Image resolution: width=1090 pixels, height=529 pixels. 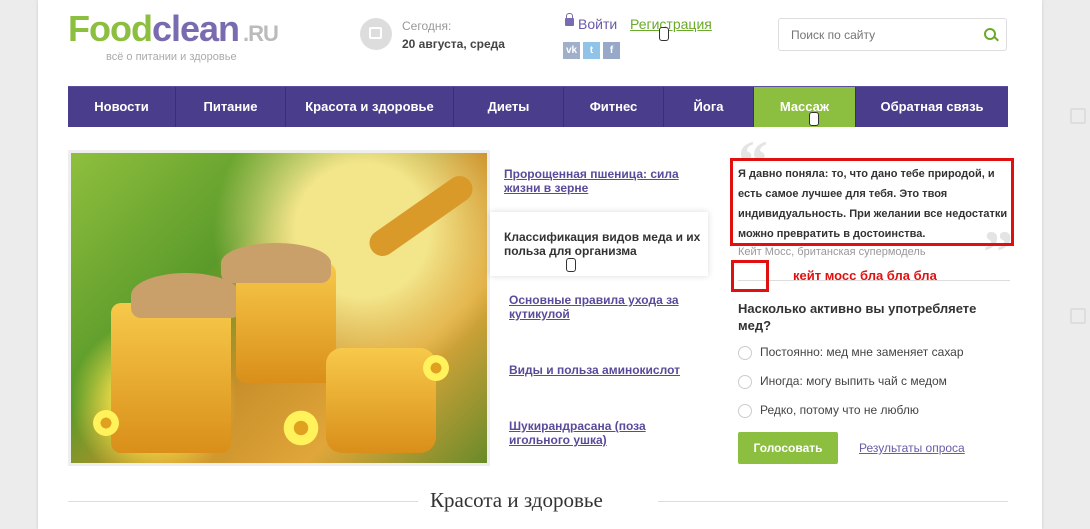 I want to click on search-box, so click(x=892, y=34).